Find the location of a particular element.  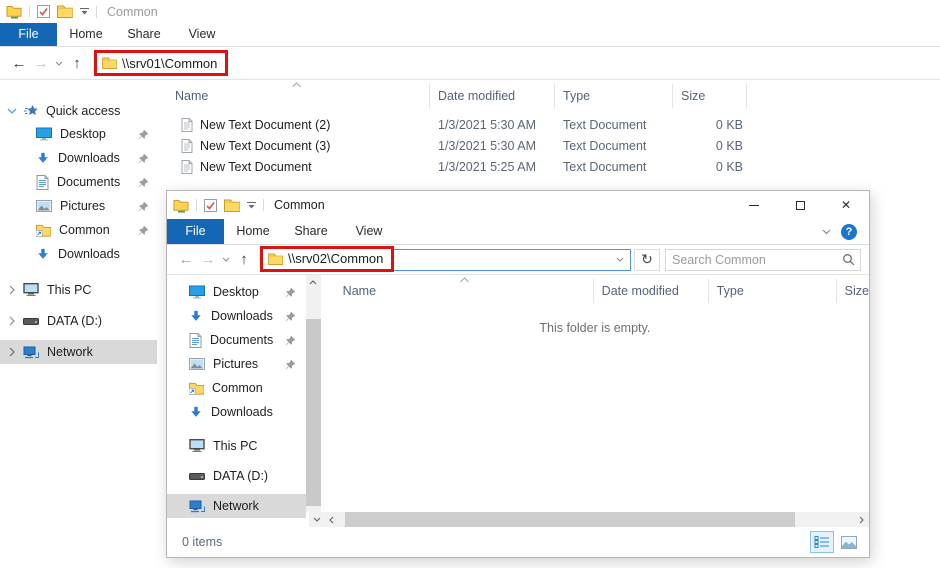

scroll-right-icon is located at coordinates (861, 519).